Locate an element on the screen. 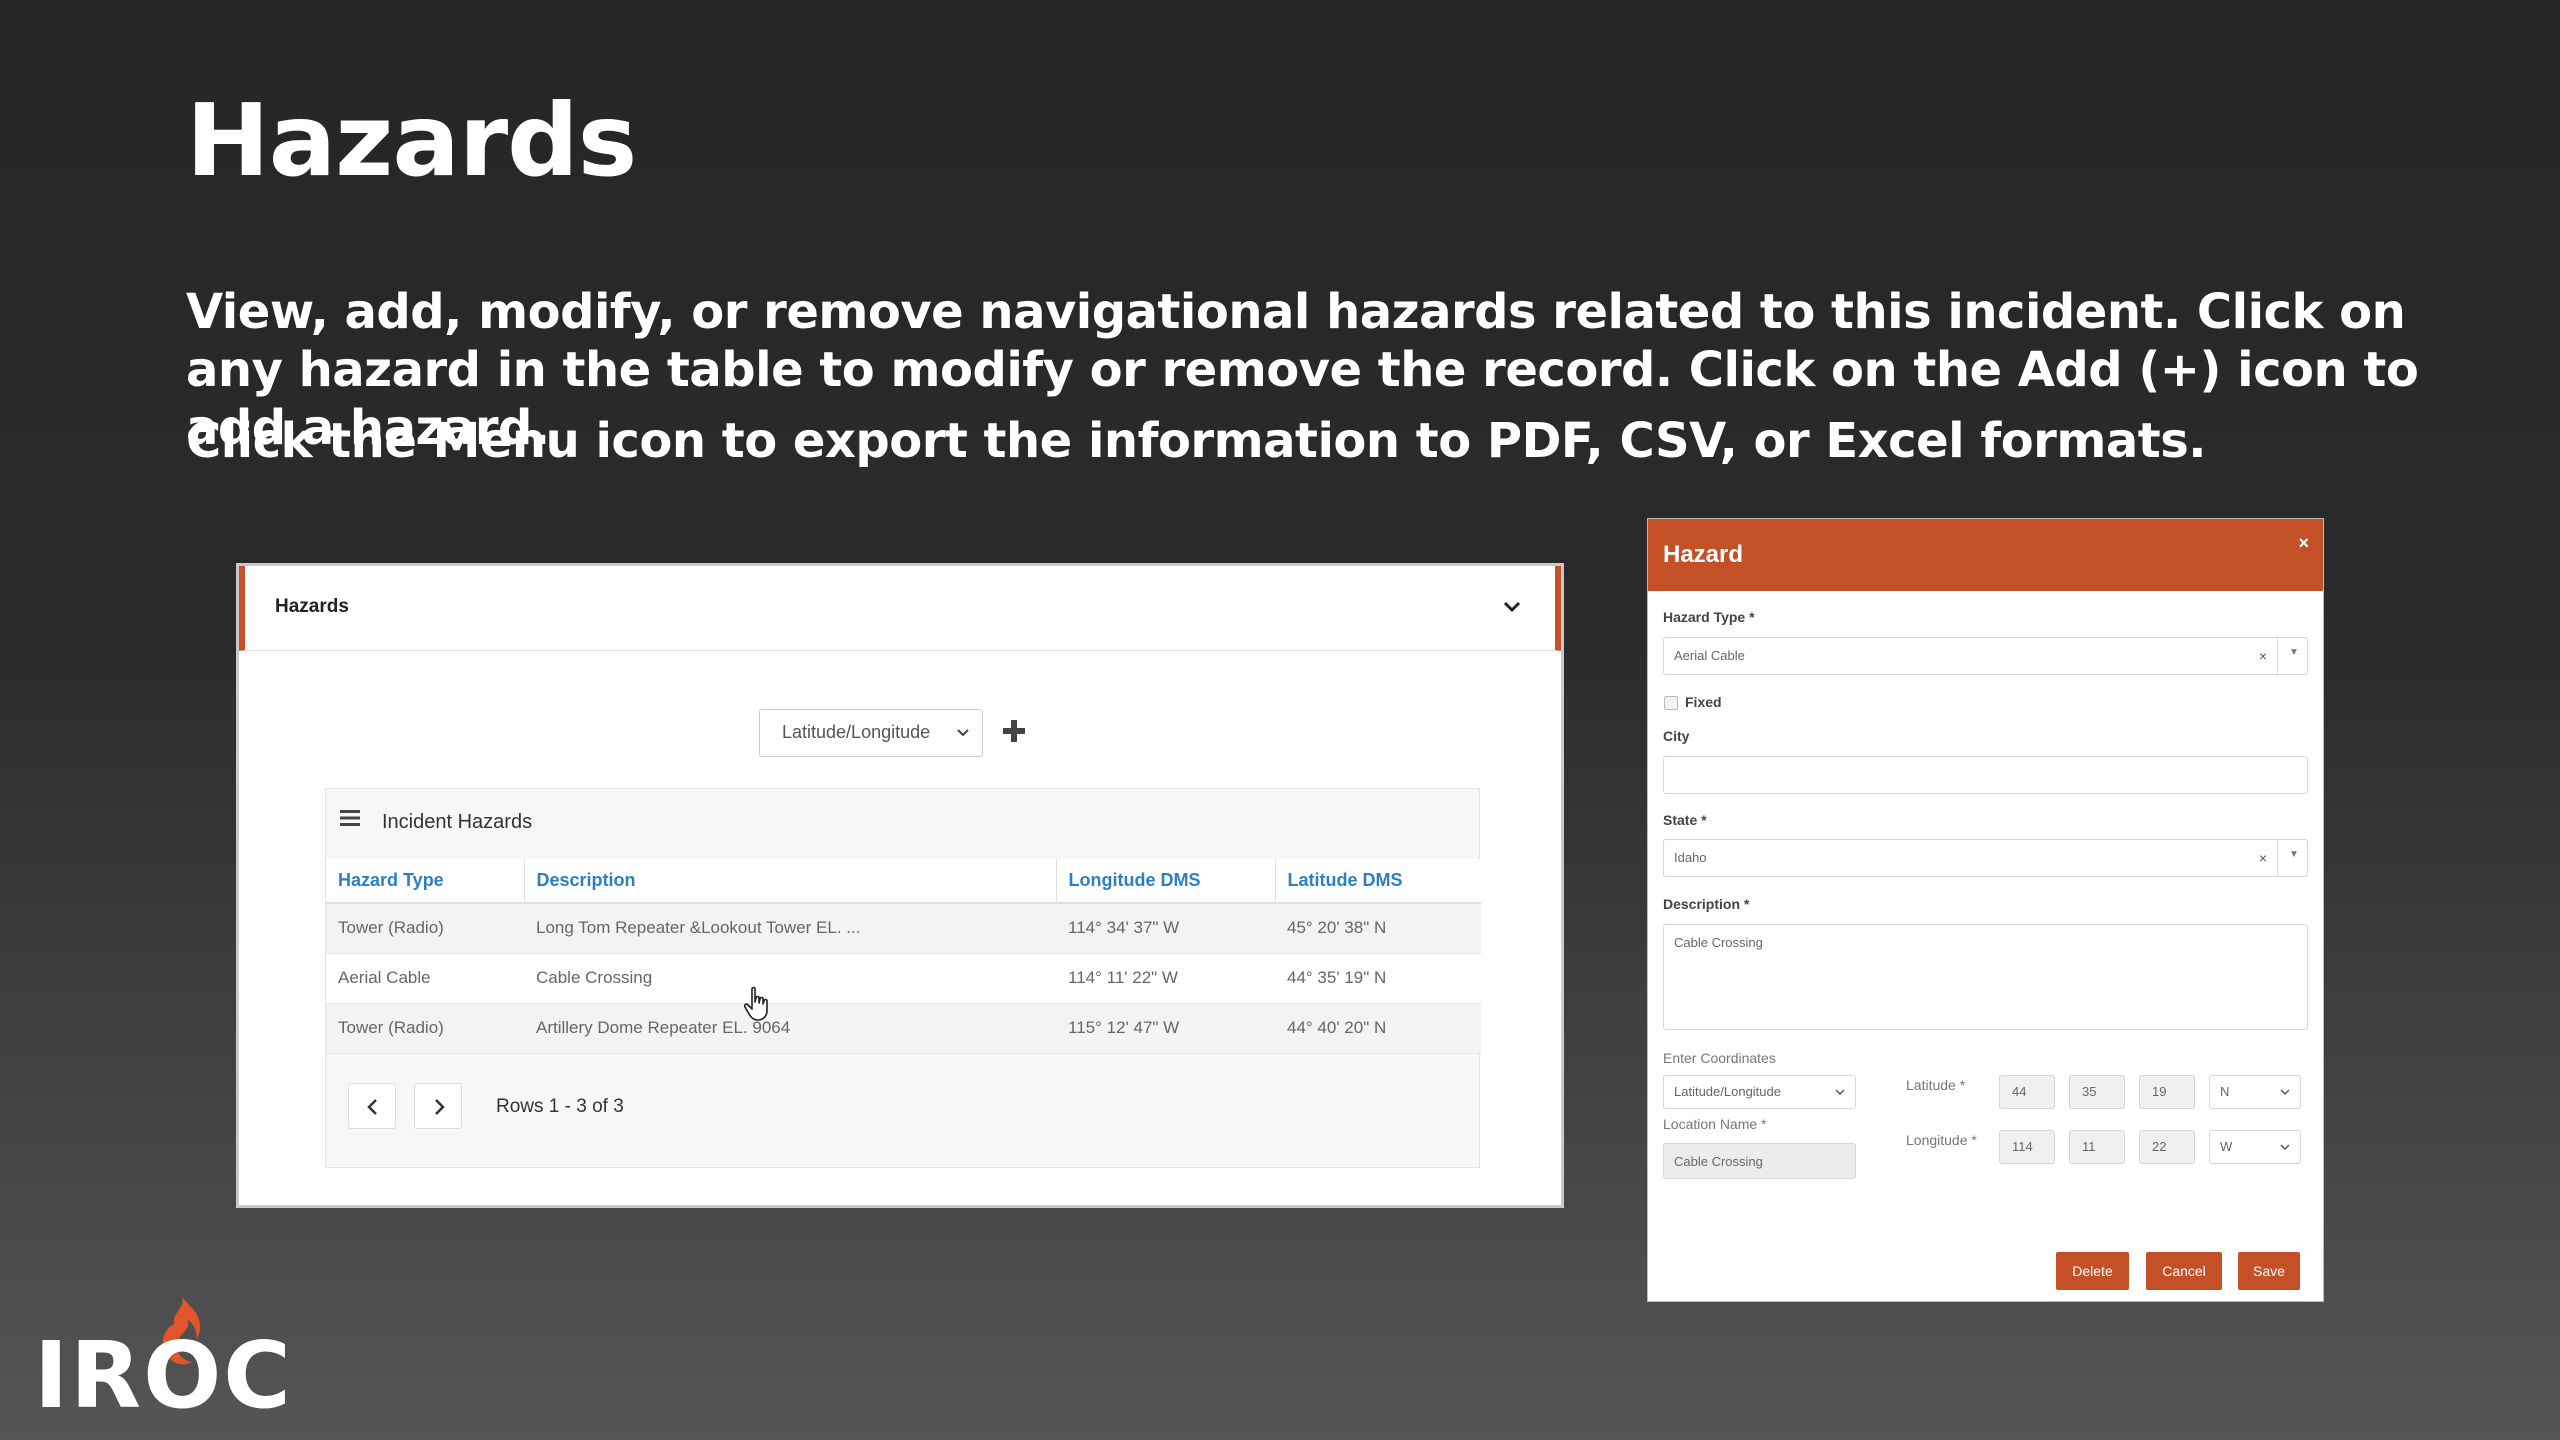 This screenshot has height=1440, width=2560. cell-latitude: 44° 40' 20" N is located at coordinates (1378, 1028).